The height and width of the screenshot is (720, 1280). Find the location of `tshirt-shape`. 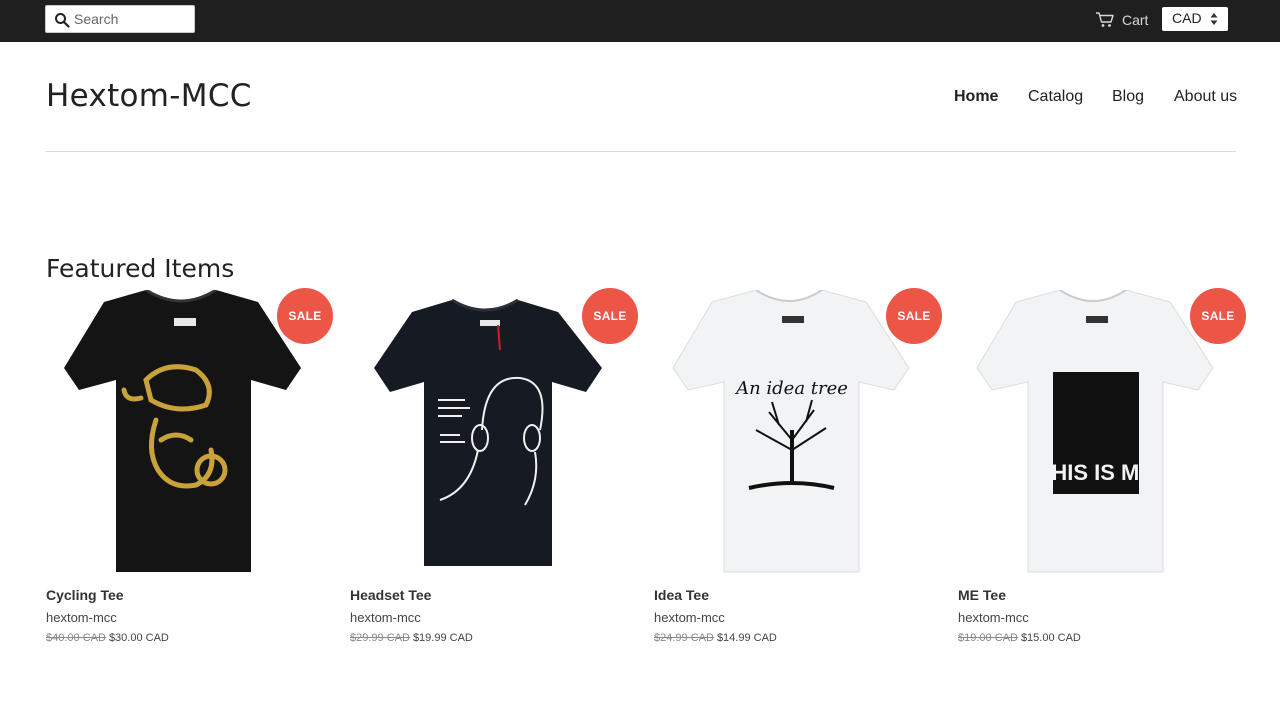

tshirt-shape is located at coordinates (182, 431).